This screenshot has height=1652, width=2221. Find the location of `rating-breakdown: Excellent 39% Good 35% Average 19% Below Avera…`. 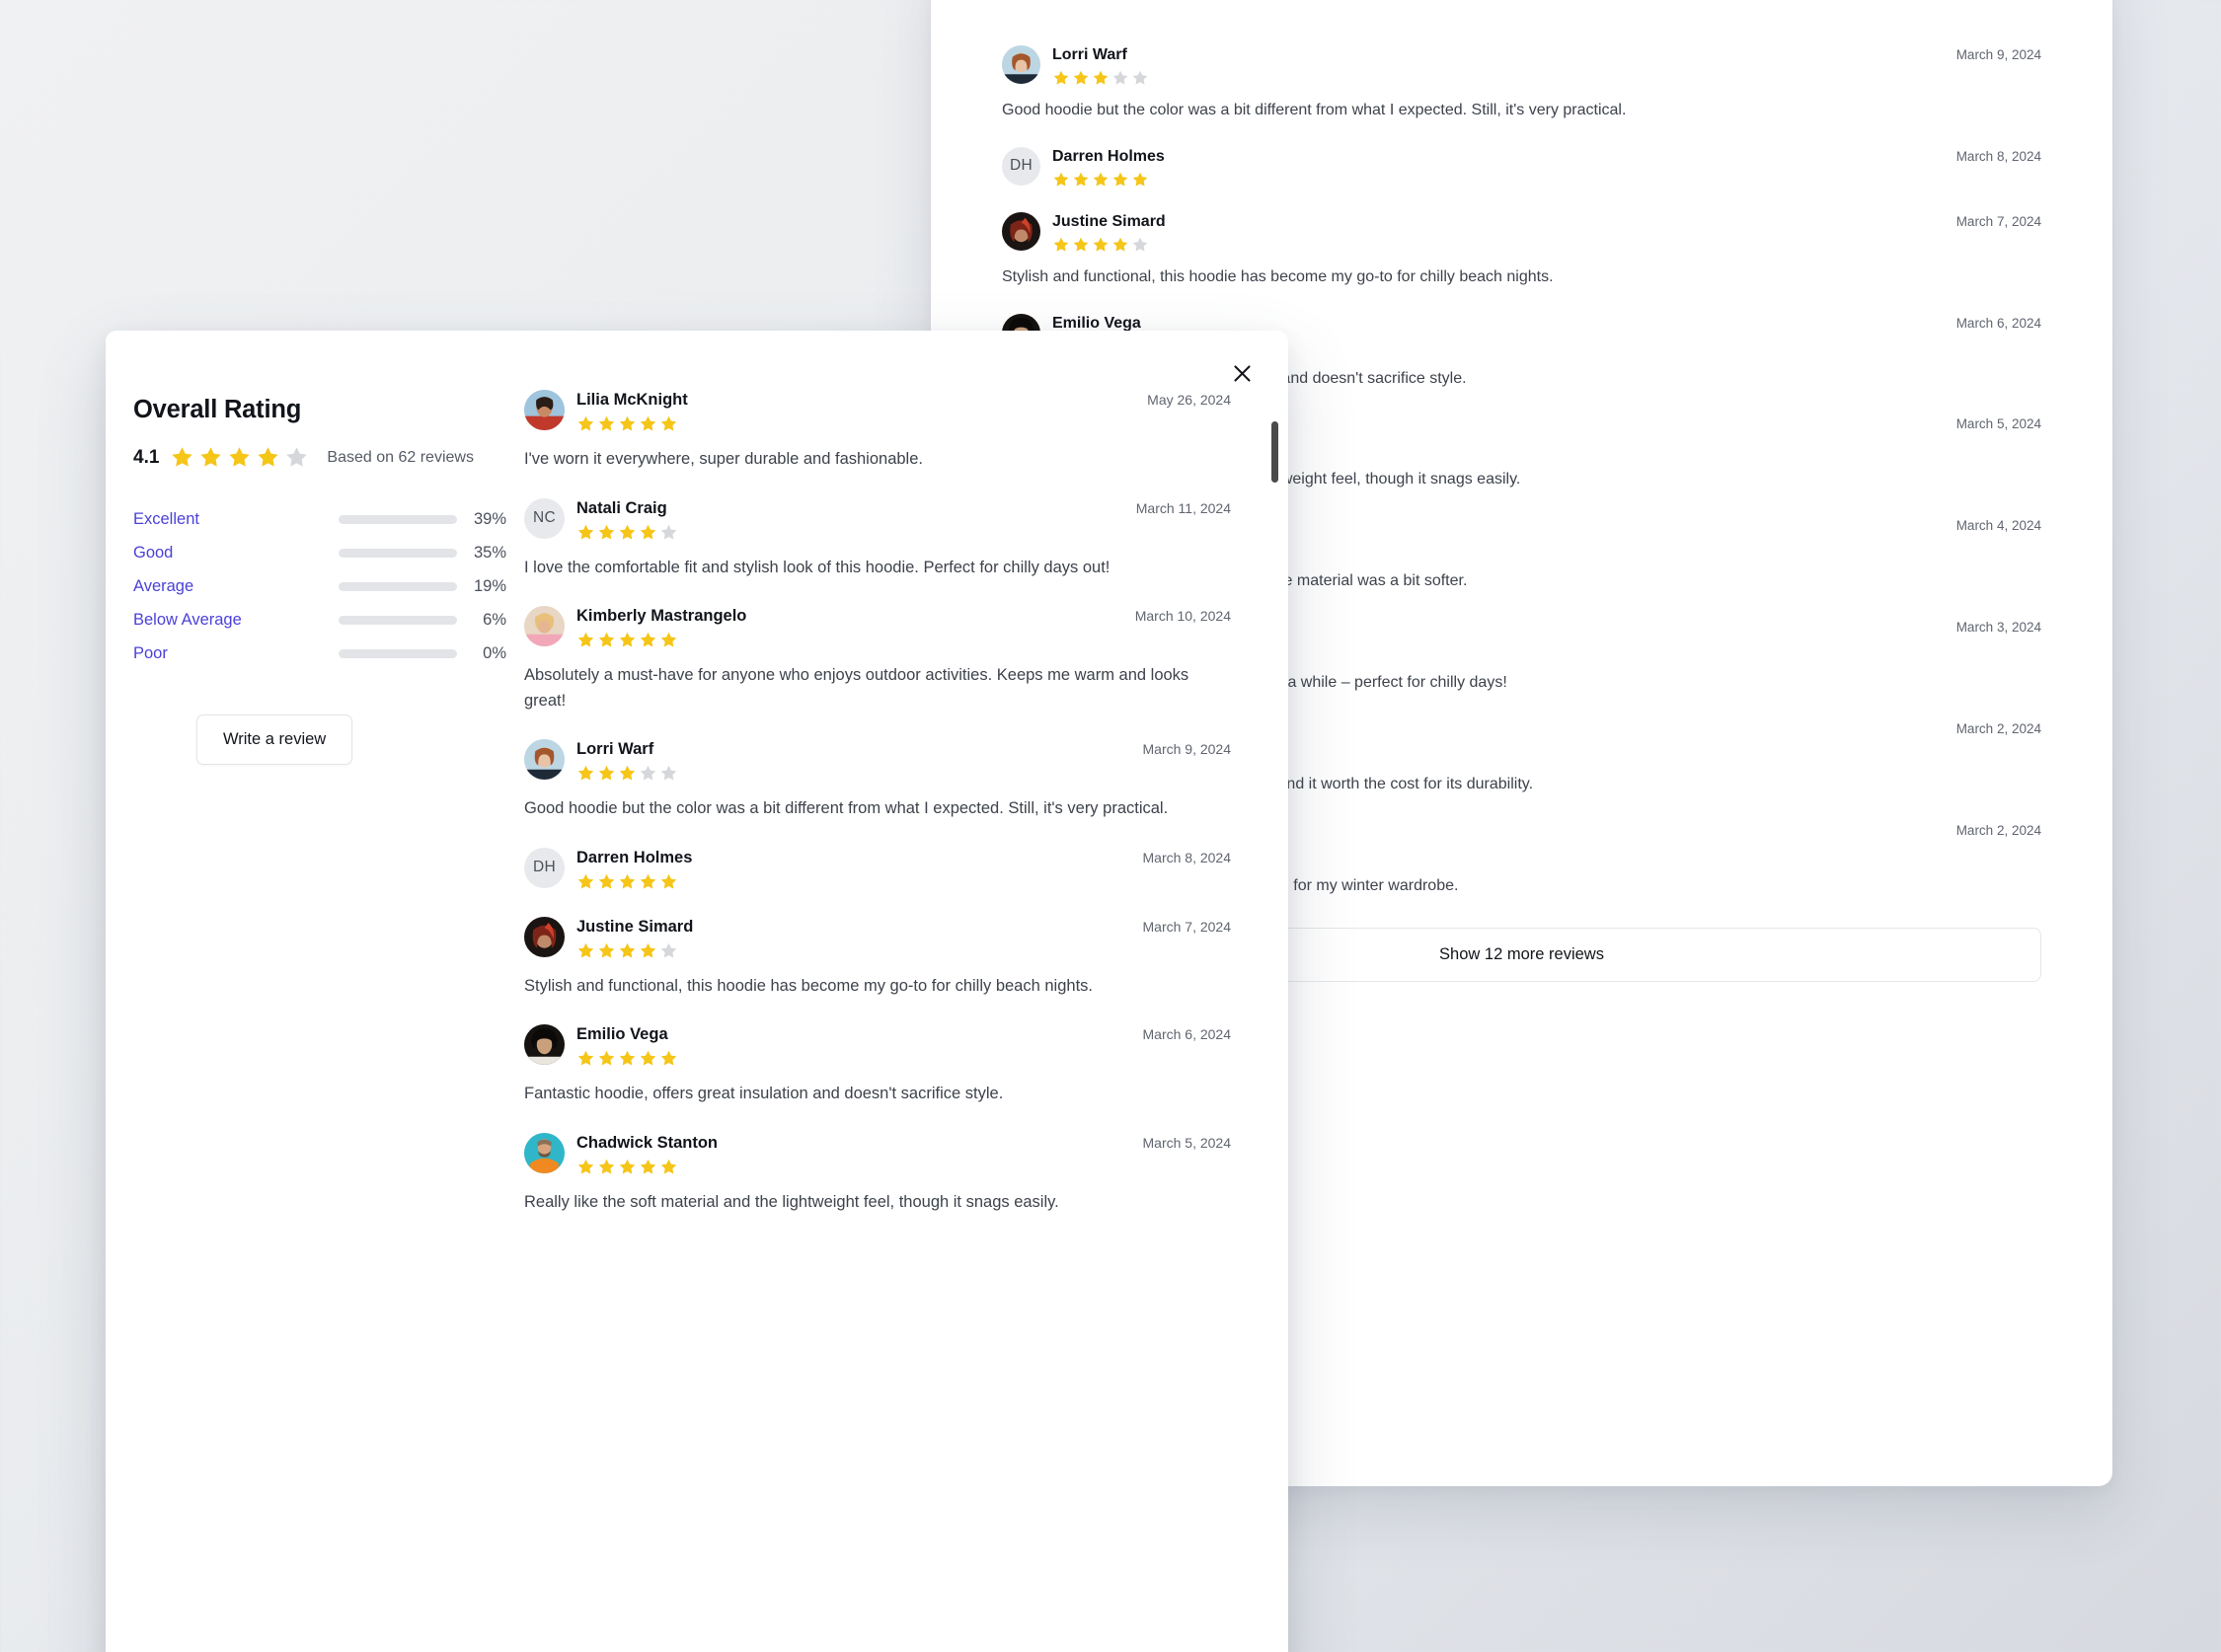

rating-breakdown: Excellent 39% Good 35% Average 19% Below Avera… is located at coordinates (322, 586).